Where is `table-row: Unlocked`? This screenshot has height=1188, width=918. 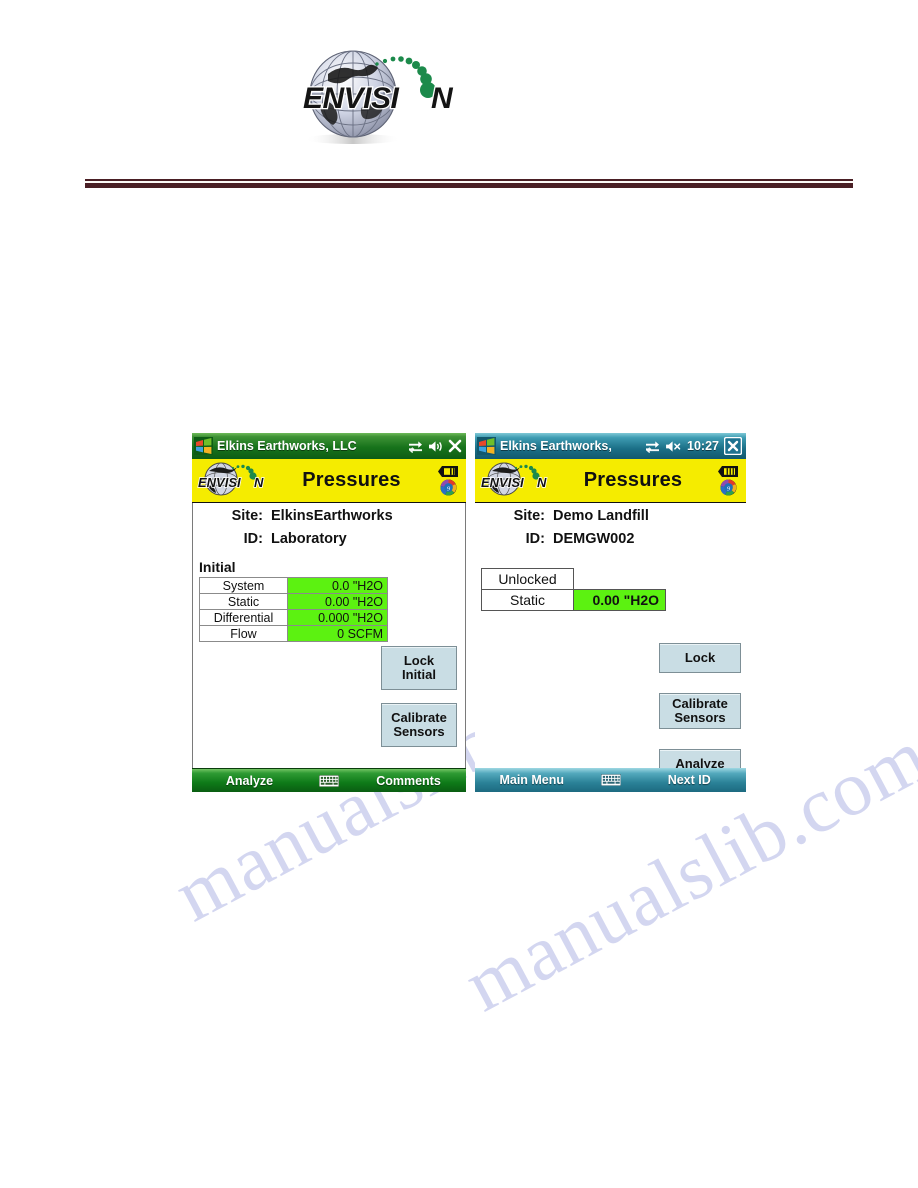
table-row: Unlocked is located at coordinates (573, 579).